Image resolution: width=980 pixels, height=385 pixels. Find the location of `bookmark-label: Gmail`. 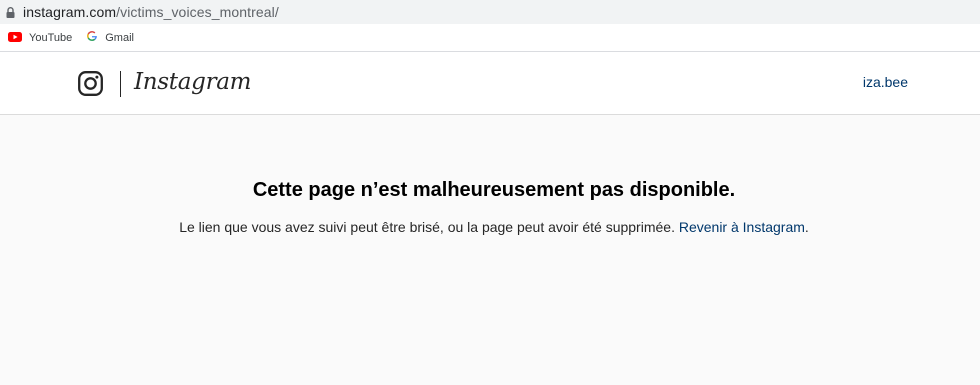

bookmark-label: Gmail is located at coordinates (119, 37).